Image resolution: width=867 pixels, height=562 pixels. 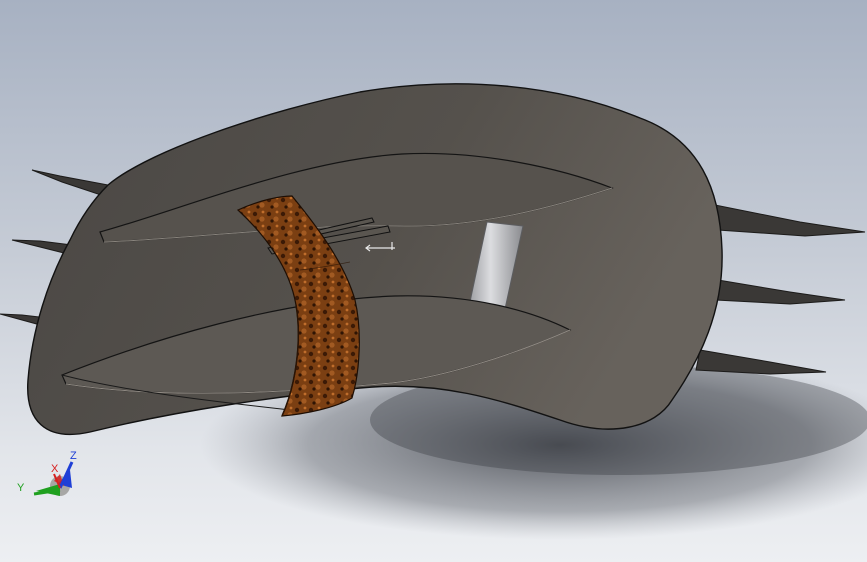 I want to click on right-fins, so click(x=780, y=289).